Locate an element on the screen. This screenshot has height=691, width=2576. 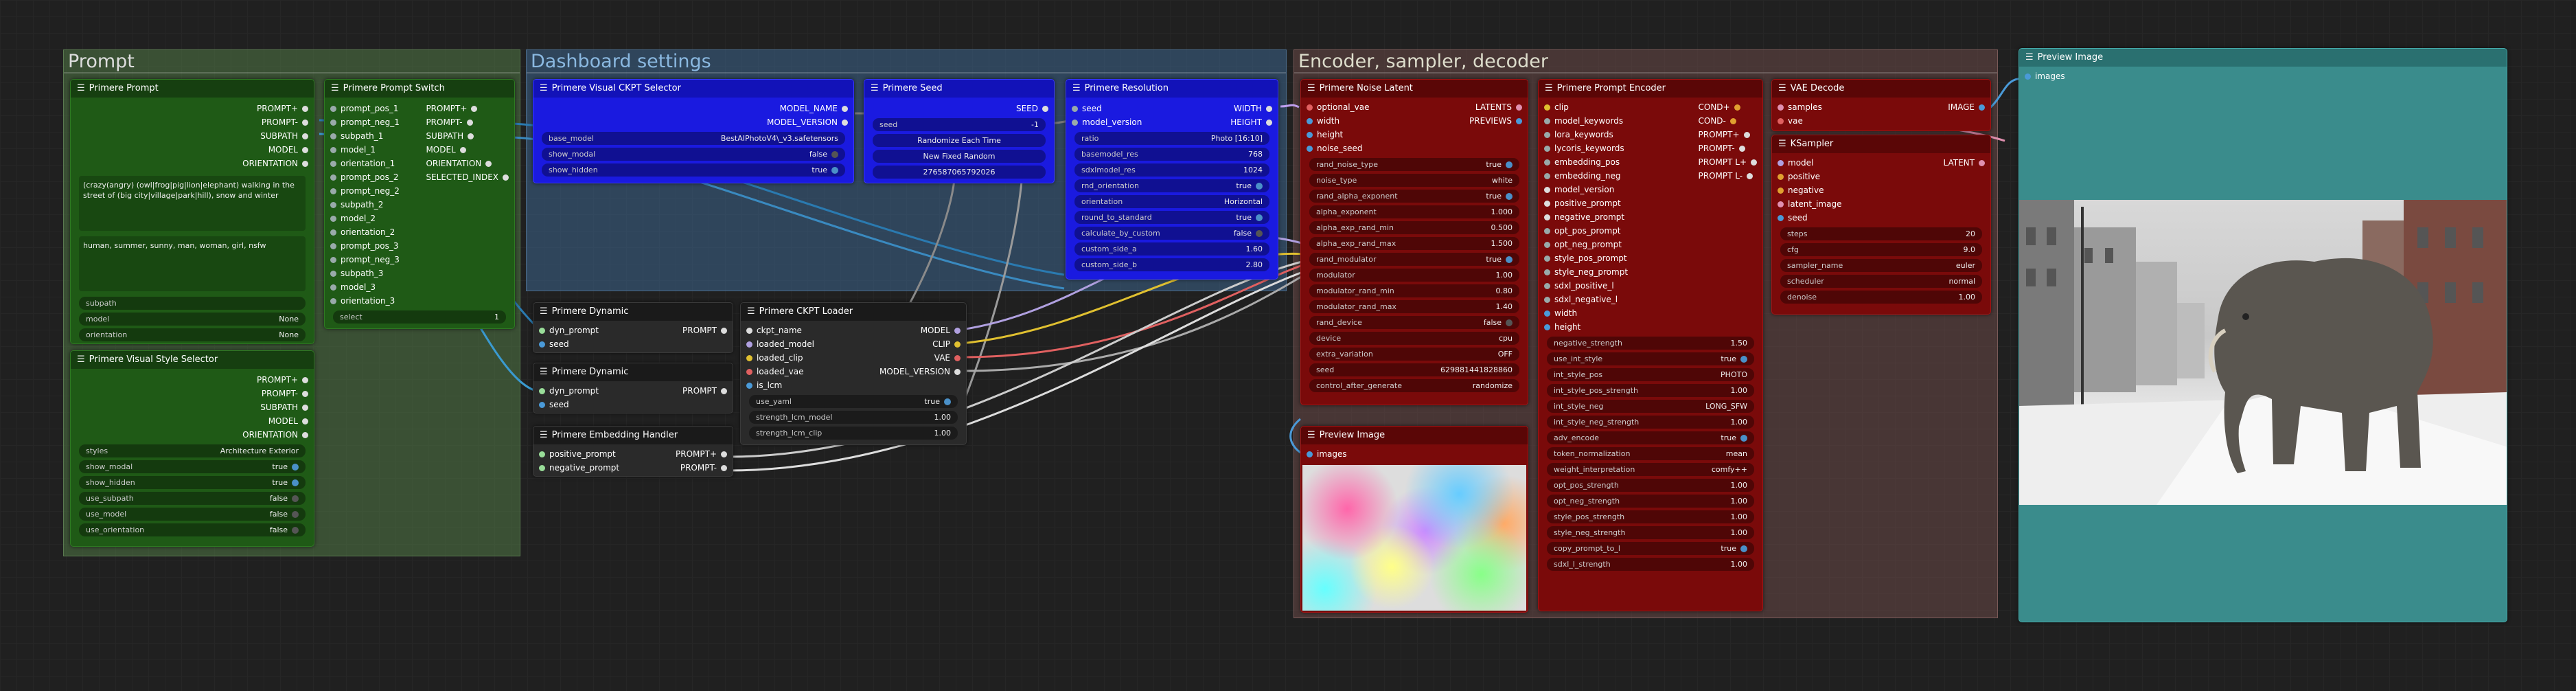
node-title-bar: ☰ Primere CKPT Loader is located at coordinates (853, 312).